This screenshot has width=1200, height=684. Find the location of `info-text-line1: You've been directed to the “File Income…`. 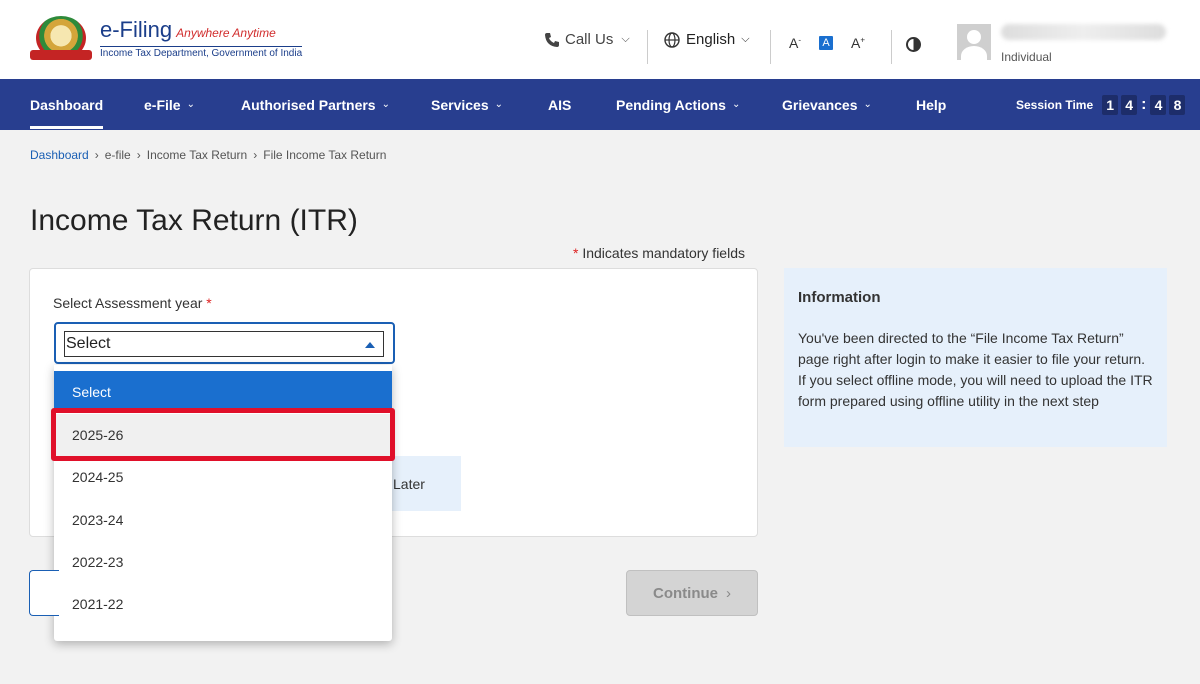

info-text-line1: You've been directed to the “File Income… is located at coordinates (972, 348).